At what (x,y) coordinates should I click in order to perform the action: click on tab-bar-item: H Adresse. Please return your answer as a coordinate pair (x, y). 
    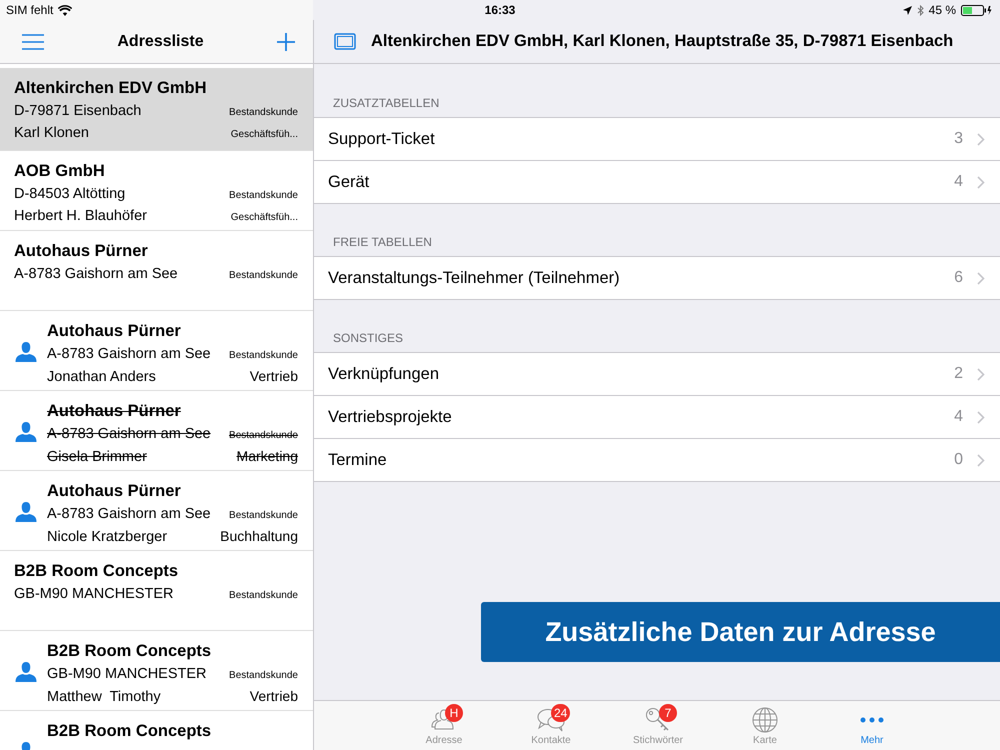
    Looking at the image, I should click on (444, 725).